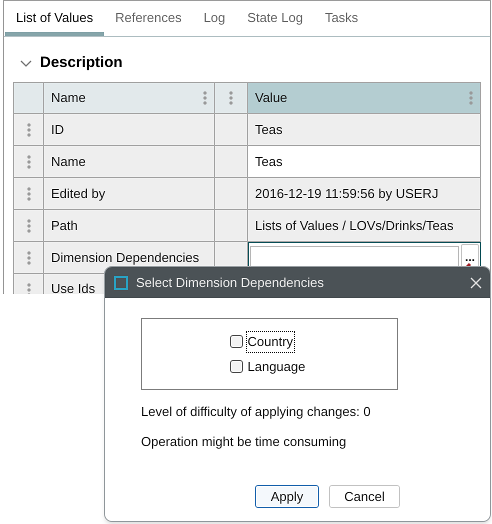 Image resolution: width=492 pixels, height=524 pixels. I want to click on window-icon, so click(121, 283).